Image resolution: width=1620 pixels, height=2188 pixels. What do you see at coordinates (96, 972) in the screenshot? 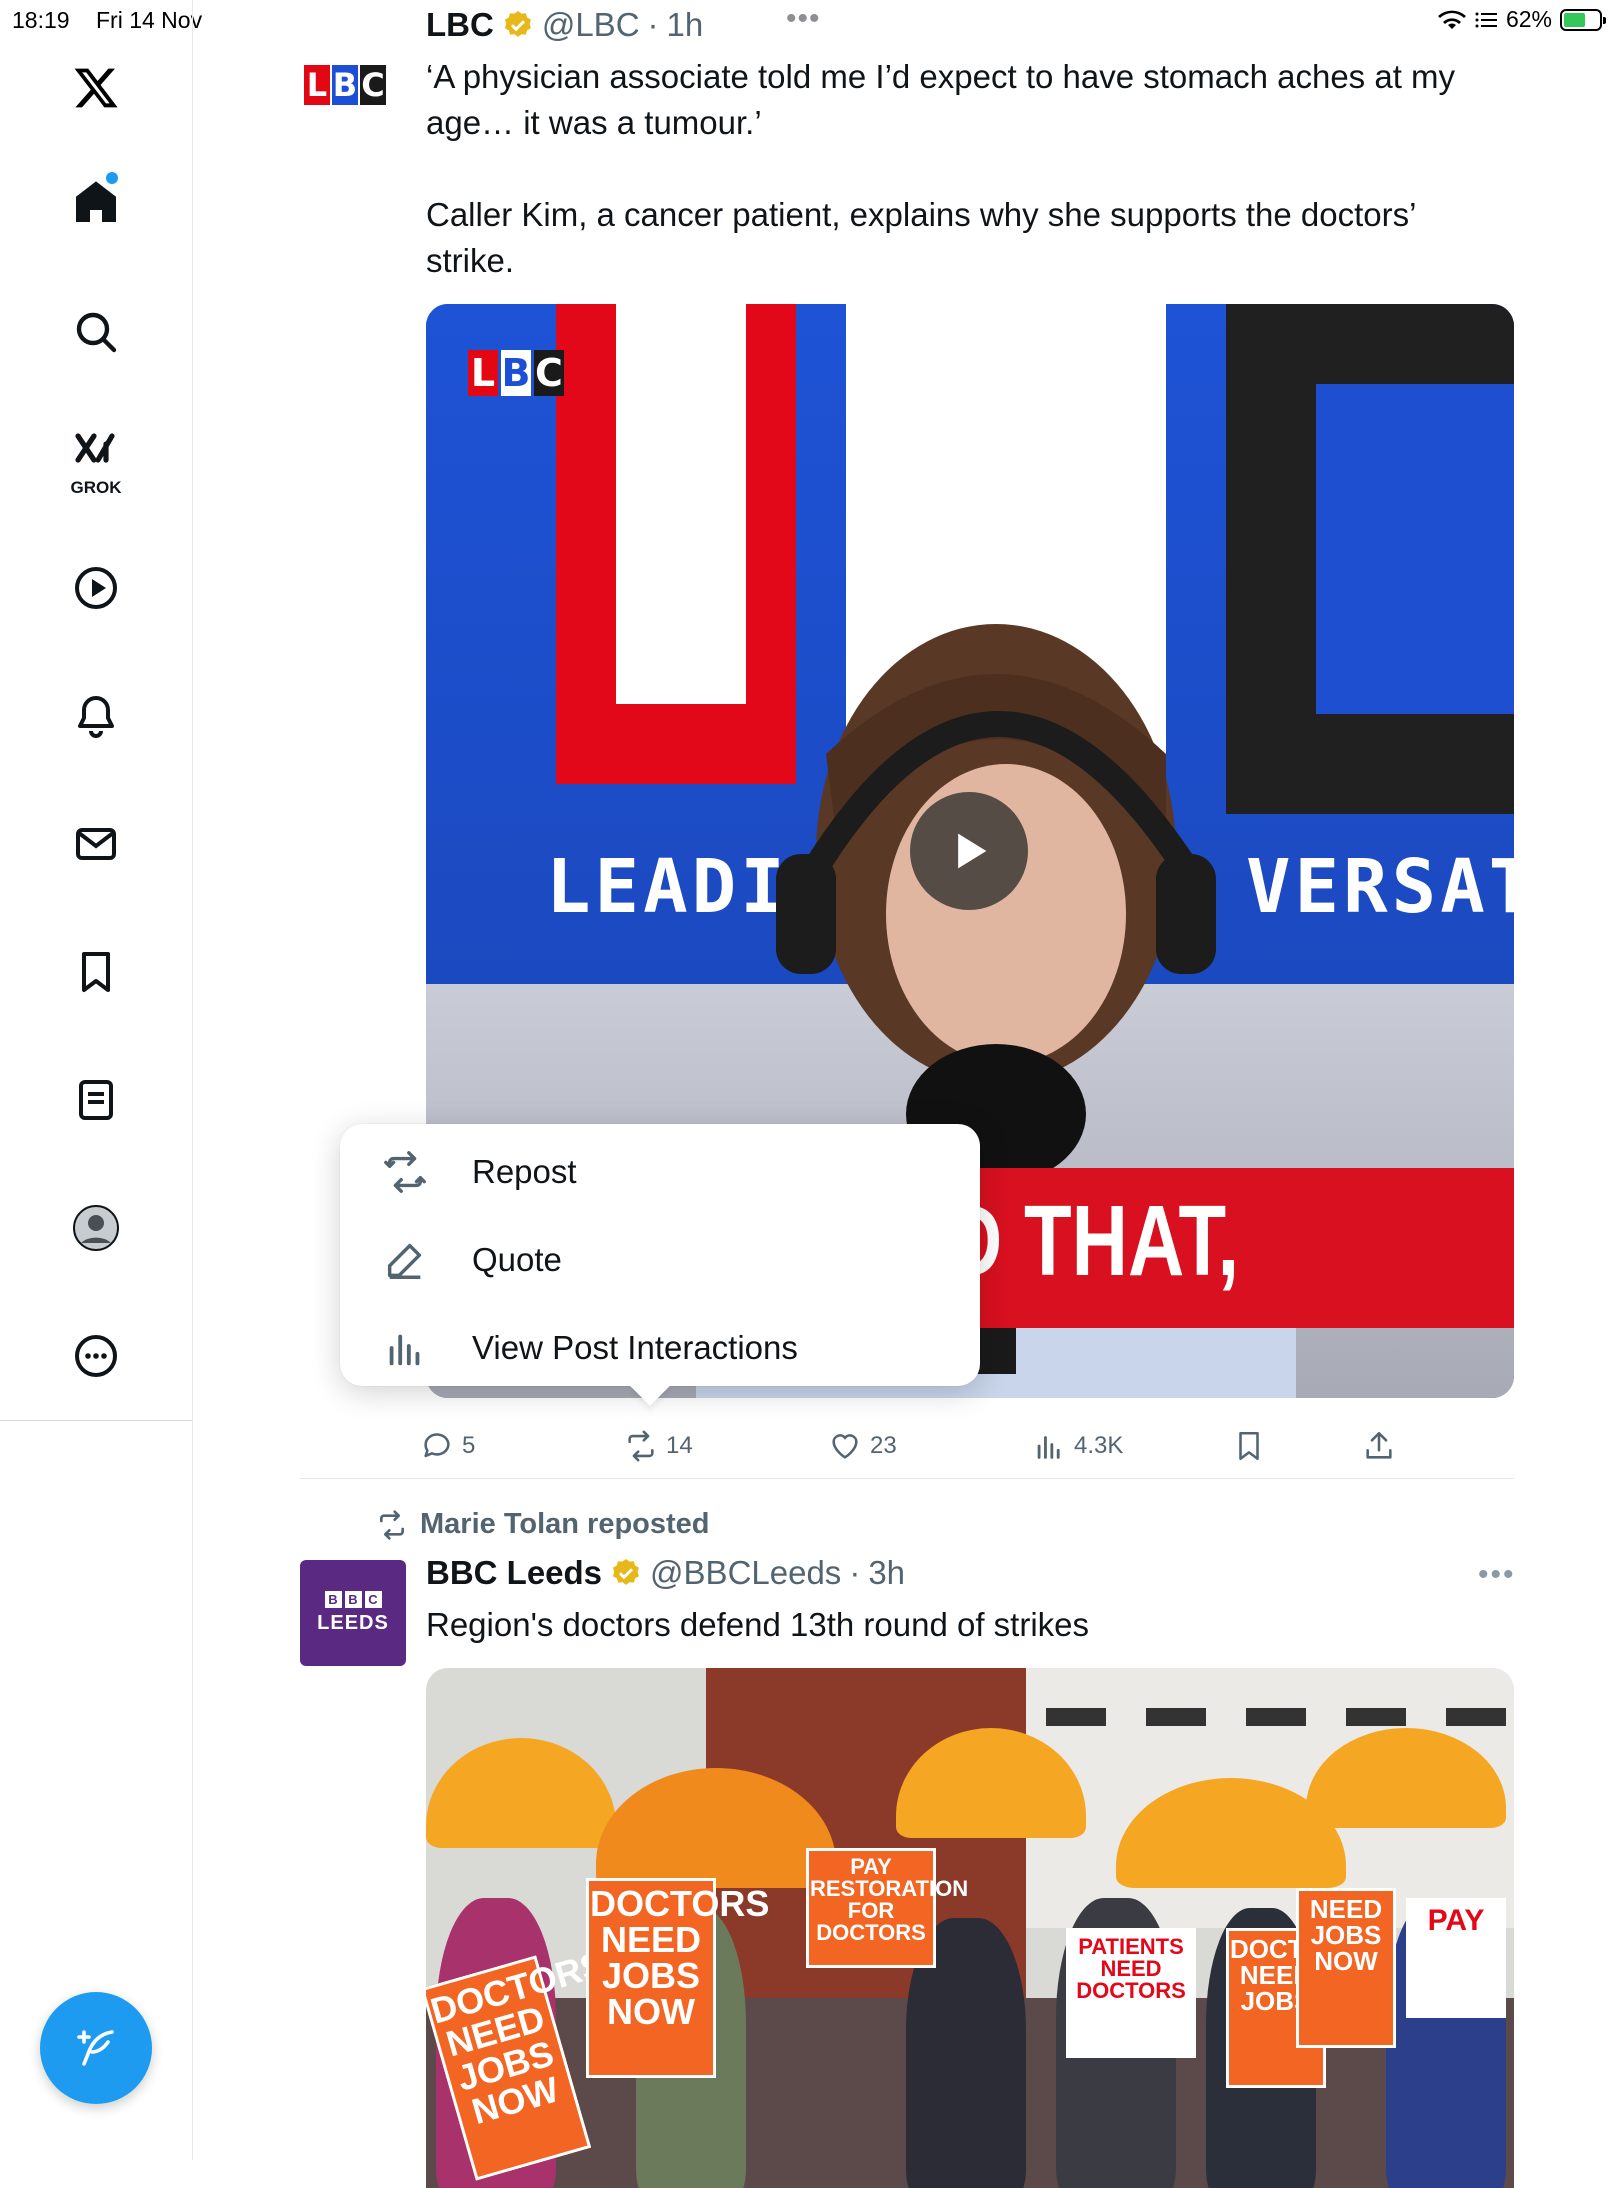
I see `bookmarks-icon` at bounding box center [96, 972].